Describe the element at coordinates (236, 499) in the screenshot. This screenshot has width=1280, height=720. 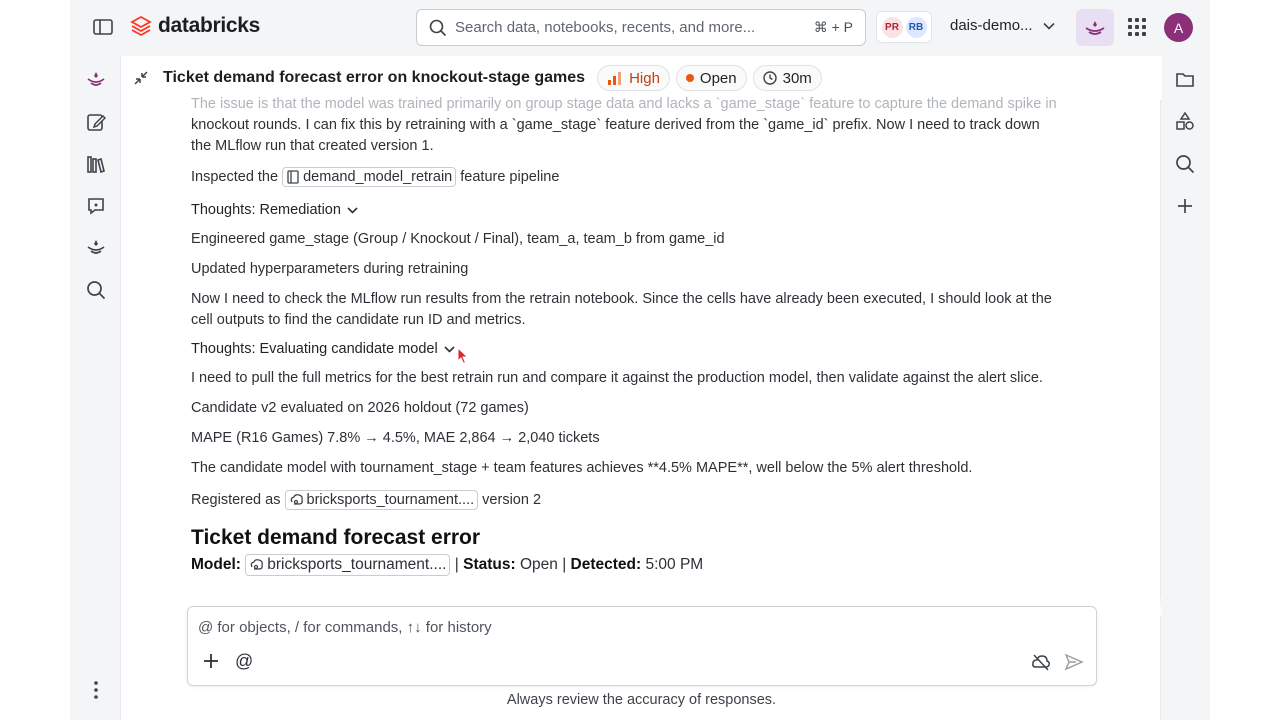
I see `step-text: Registered as` at that location.